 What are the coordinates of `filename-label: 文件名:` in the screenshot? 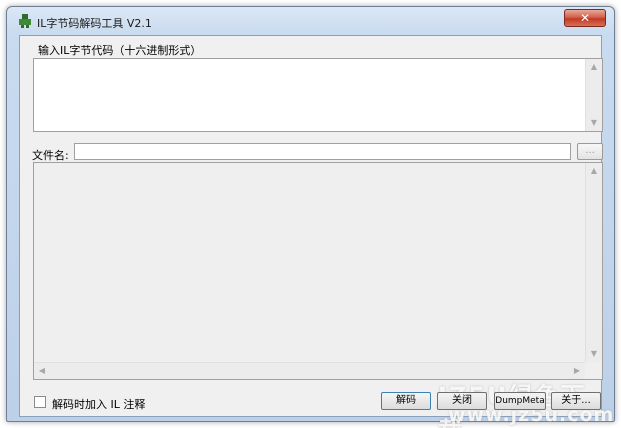 It's located at (50, 155).